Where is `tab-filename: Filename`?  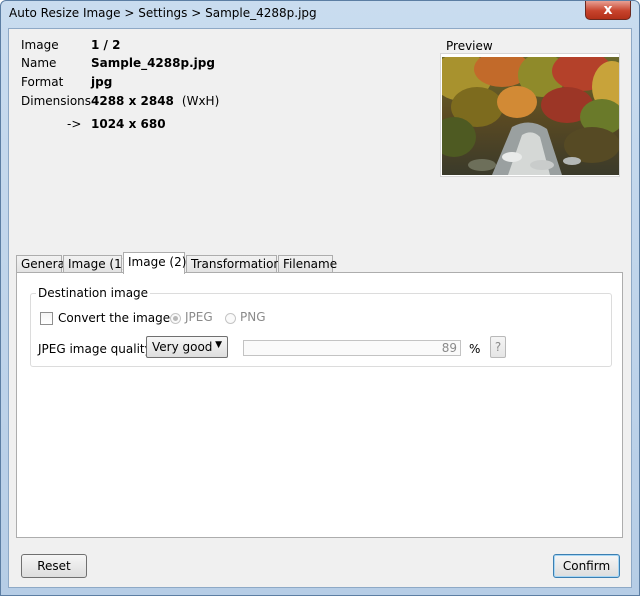 tab-filename: Filename is located at coordinates (307, 264).